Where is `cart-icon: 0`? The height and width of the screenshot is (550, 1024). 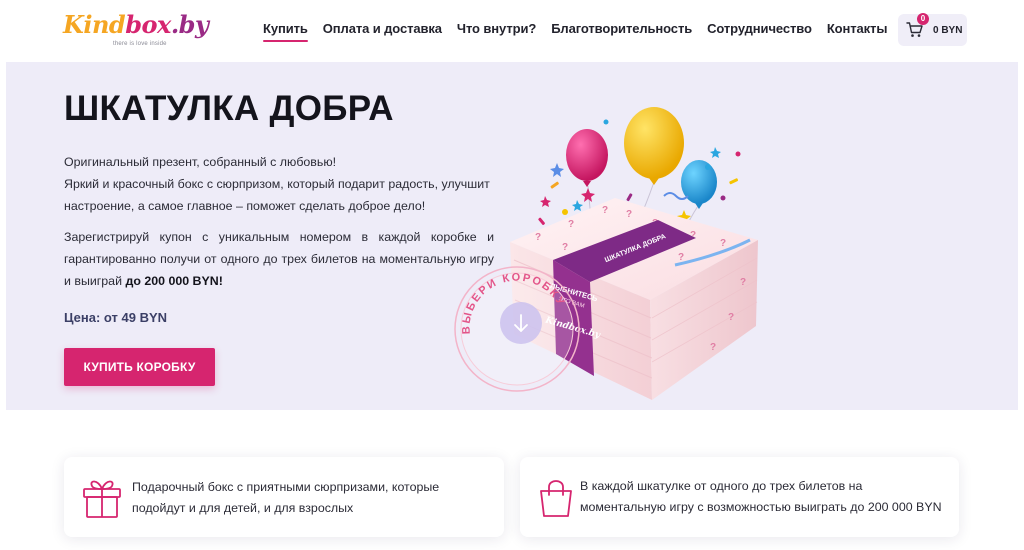 cart-icon: 0 is located at coordinates (917, 26).